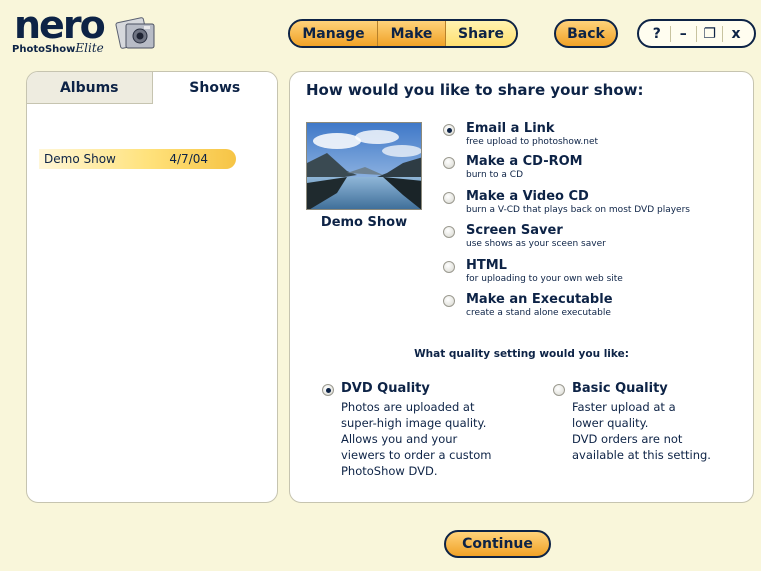 The height and width of the screenshot is (571, 761). What do you see at coordinates (521, 354) in the screenshot?
I see `quality-question: What quality setting would you like:` at bounding box center [521, 354].